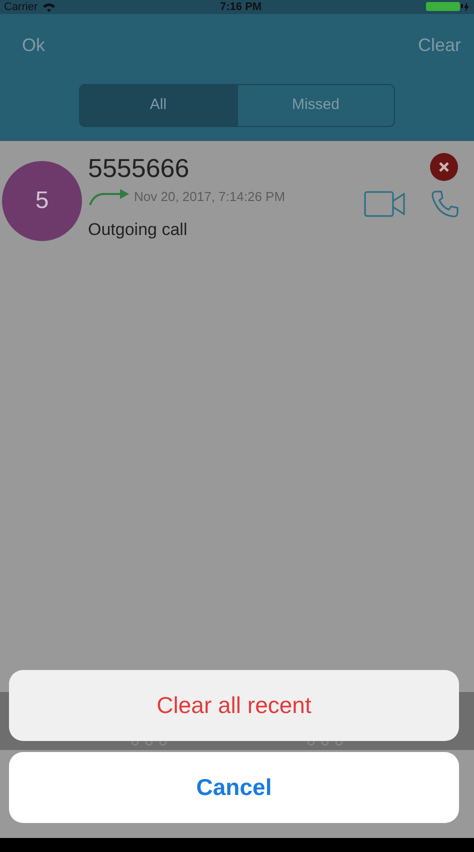  What do you see at coordinates (234, 787) in the screenshot?
I see `cancel-button: Cancel` at bounding box center [234, 787].